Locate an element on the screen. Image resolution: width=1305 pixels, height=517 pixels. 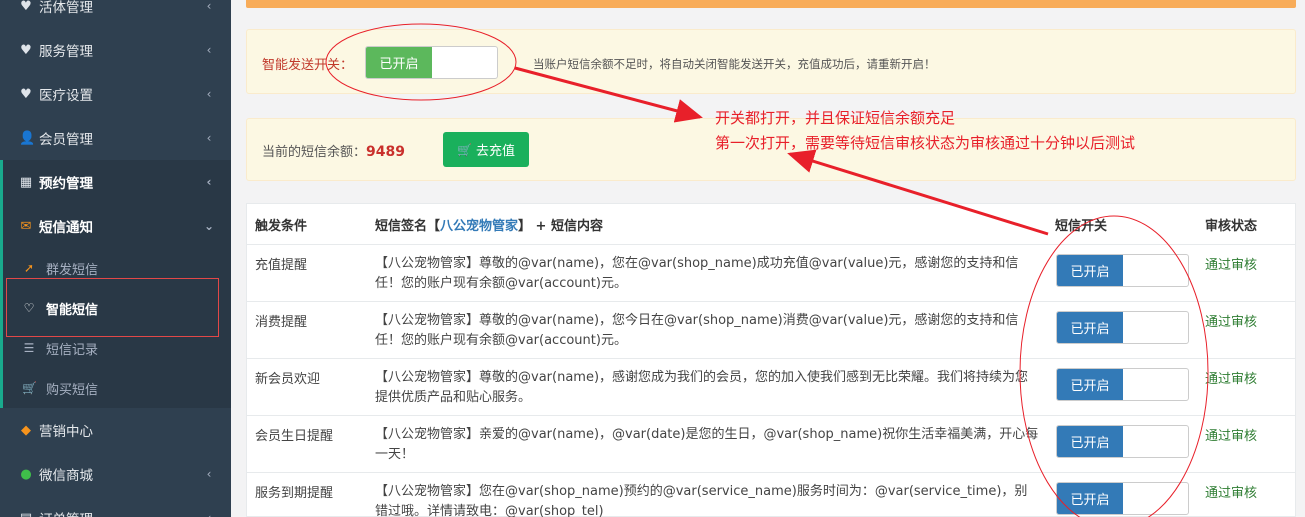
paper-plane-icon: ➚ is located at coordinates (29, 268).